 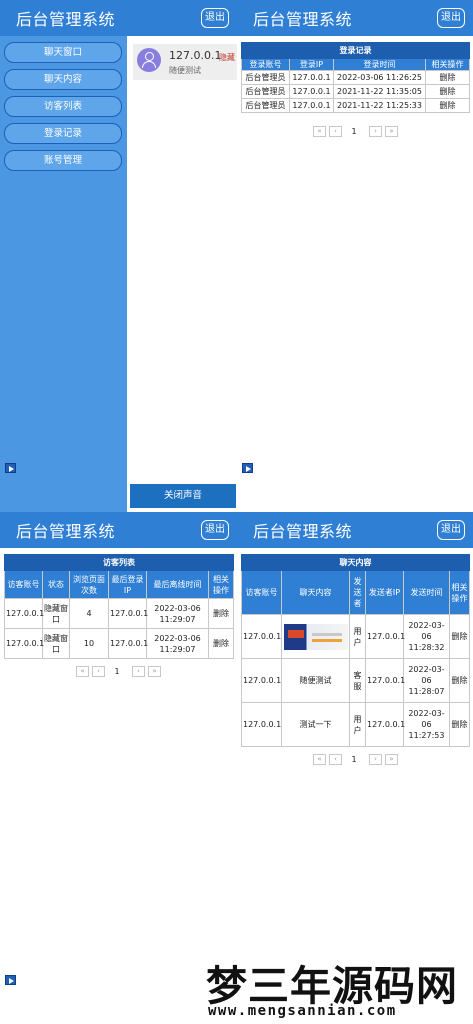 What do you see at coordinates (63, 274) in the screenshot?
I see `sidebar: 聊天窗口 聊天内容 访客列表 登录记录 账号管理` at bounding box center [63, 274].